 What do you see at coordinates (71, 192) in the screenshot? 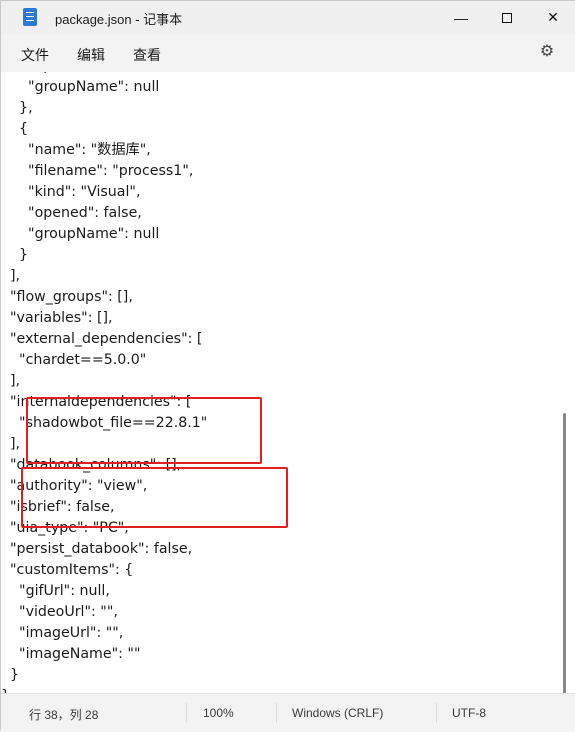
I see `code-line: "kind": "Visual",` at bounding box center [71, 192].